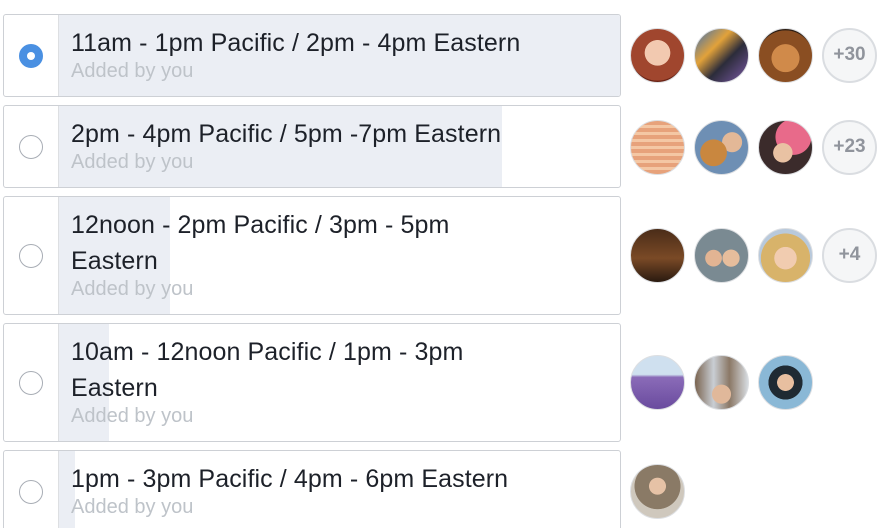 The width and height of the screenshot is (890, 528). What do you see at coordinates (753, 55) in the screenshot?
I see `voter-avatars: +30` at bounding box center [753, 55].